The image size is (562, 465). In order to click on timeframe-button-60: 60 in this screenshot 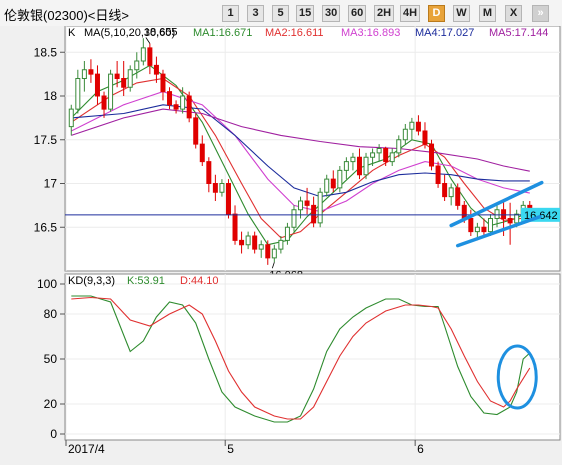, I will do `click(357, 13)`.